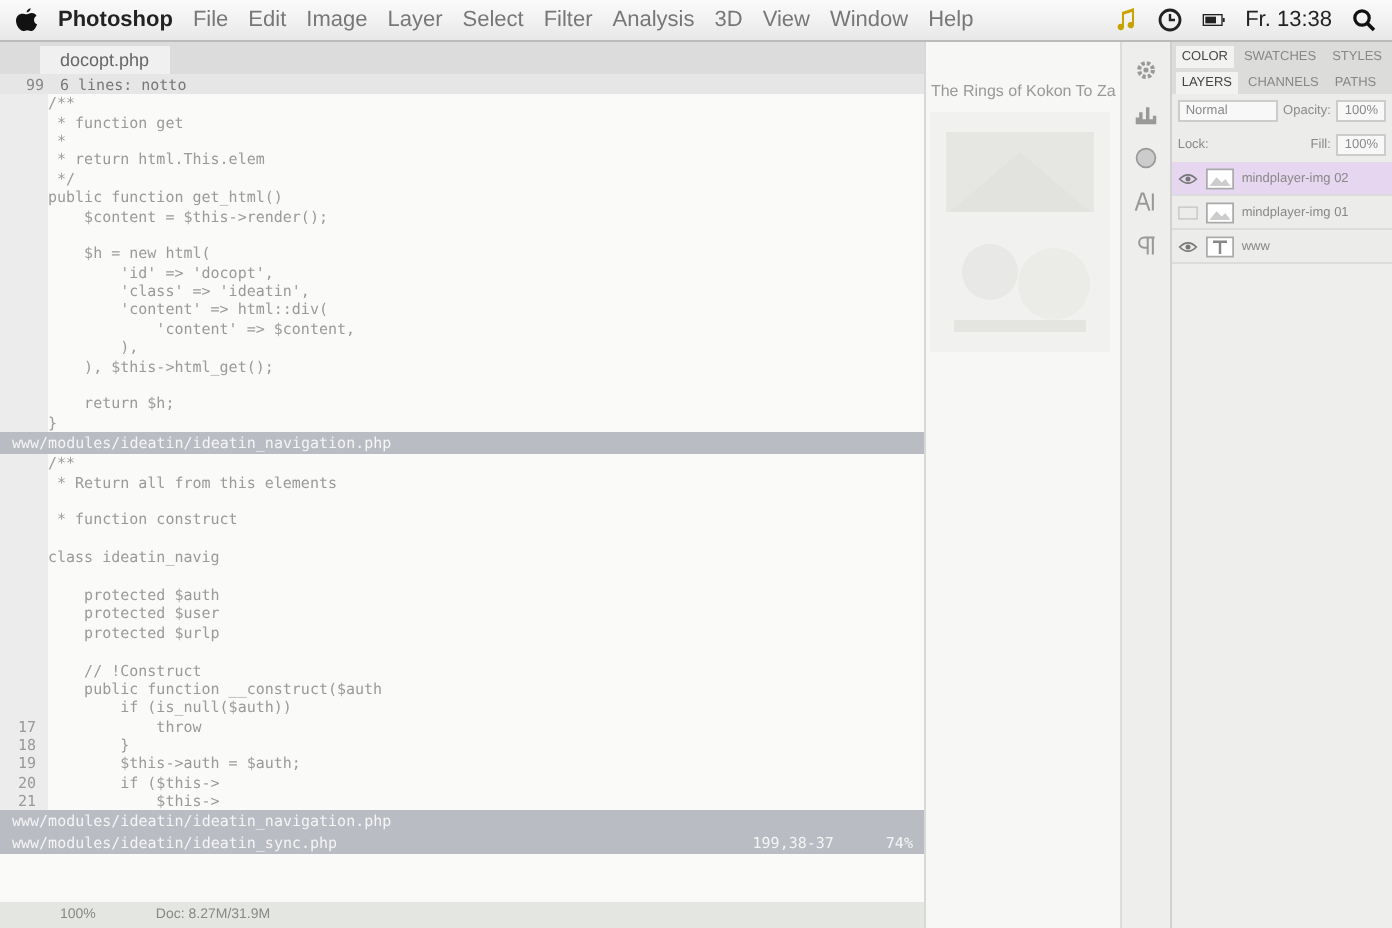  What do you see at coordinates (951, 20) in the screenshot?
I see `menu-item: Help` at bounding box center [951, 20].